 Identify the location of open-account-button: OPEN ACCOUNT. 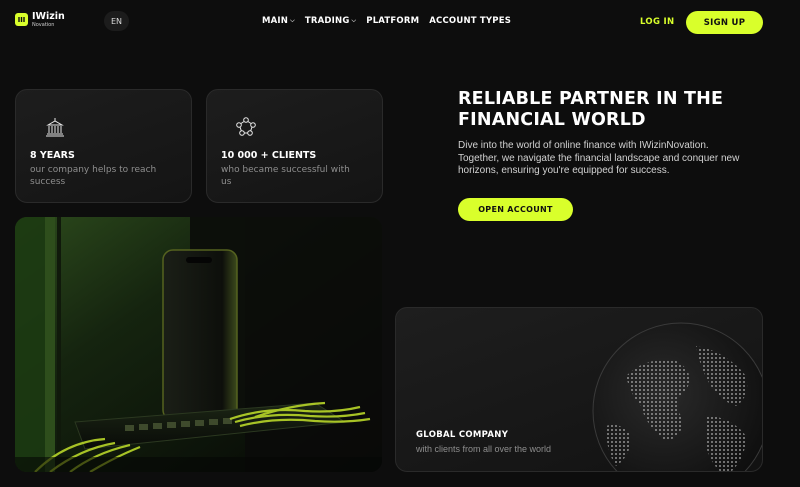
(515, 209).